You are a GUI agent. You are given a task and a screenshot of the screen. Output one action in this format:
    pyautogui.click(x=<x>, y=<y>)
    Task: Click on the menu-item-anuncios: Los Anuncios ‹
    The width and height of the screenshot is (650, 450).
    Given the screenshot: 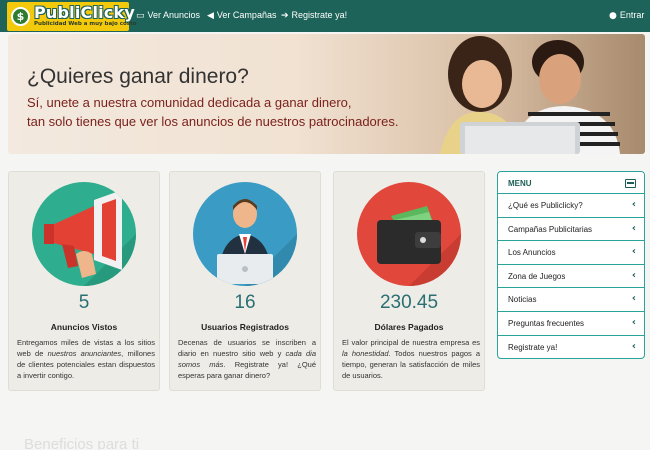 What is the action you would take?
    pyautogui.click(x=571, y=253)
    